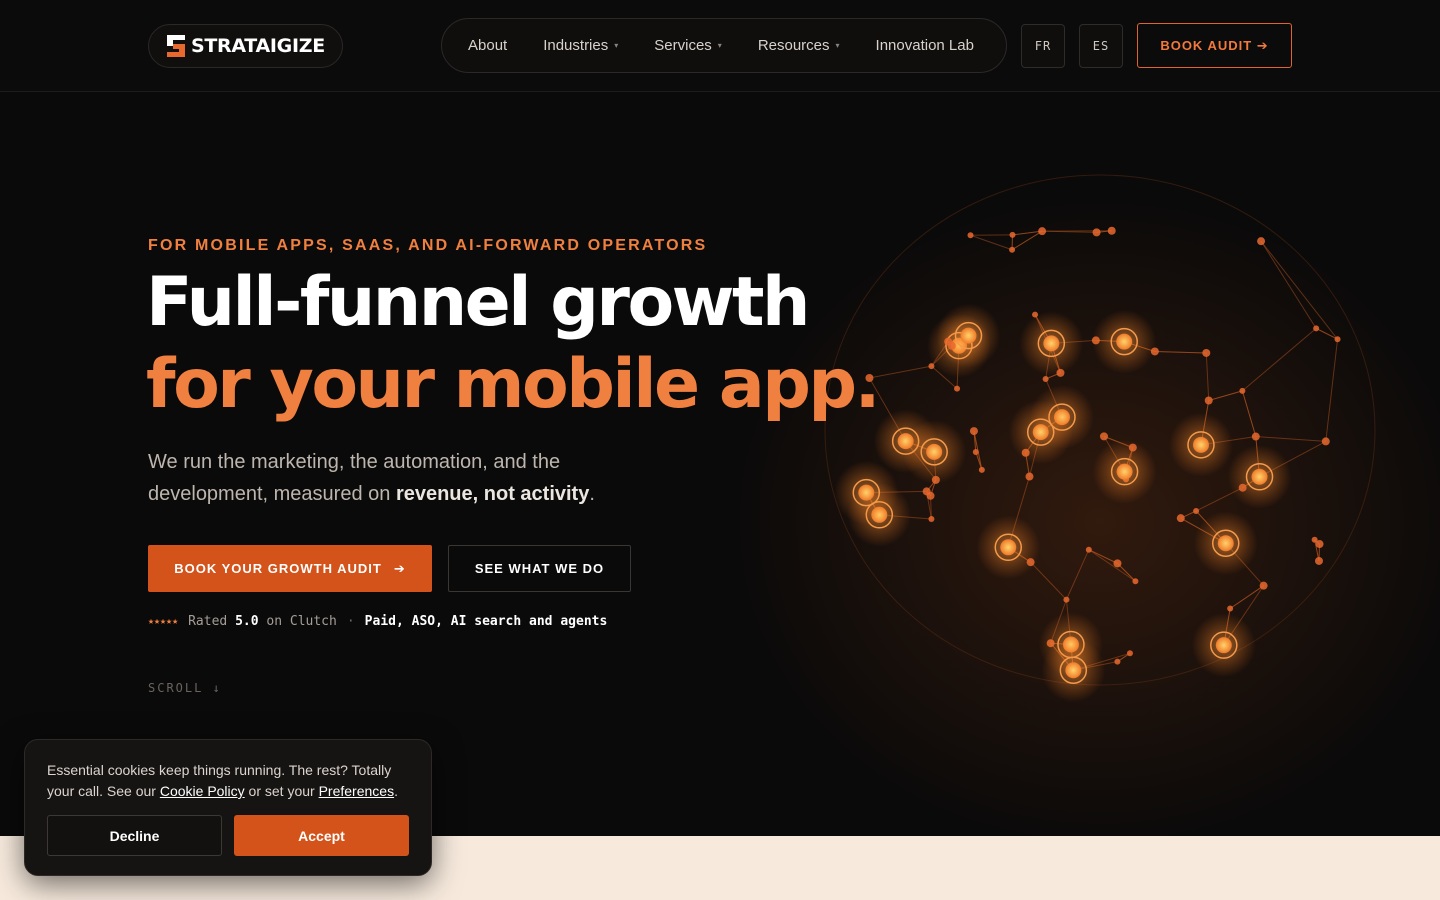 The height and width of the screenshot is (900, 1440). I want to click on headline-line-2: for your mobile app., so click(513, 384).